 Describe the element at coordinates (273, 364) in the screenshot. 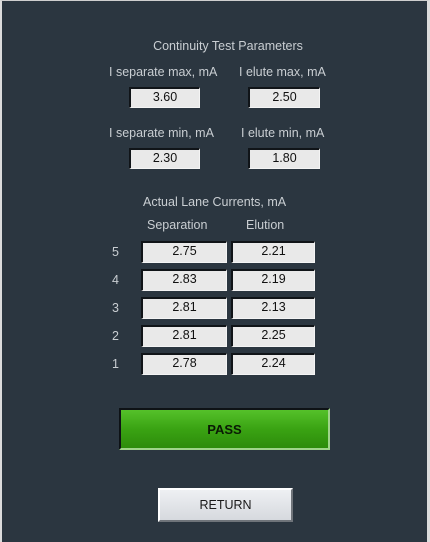

I see `elution-current-field: 2.24` at that location.